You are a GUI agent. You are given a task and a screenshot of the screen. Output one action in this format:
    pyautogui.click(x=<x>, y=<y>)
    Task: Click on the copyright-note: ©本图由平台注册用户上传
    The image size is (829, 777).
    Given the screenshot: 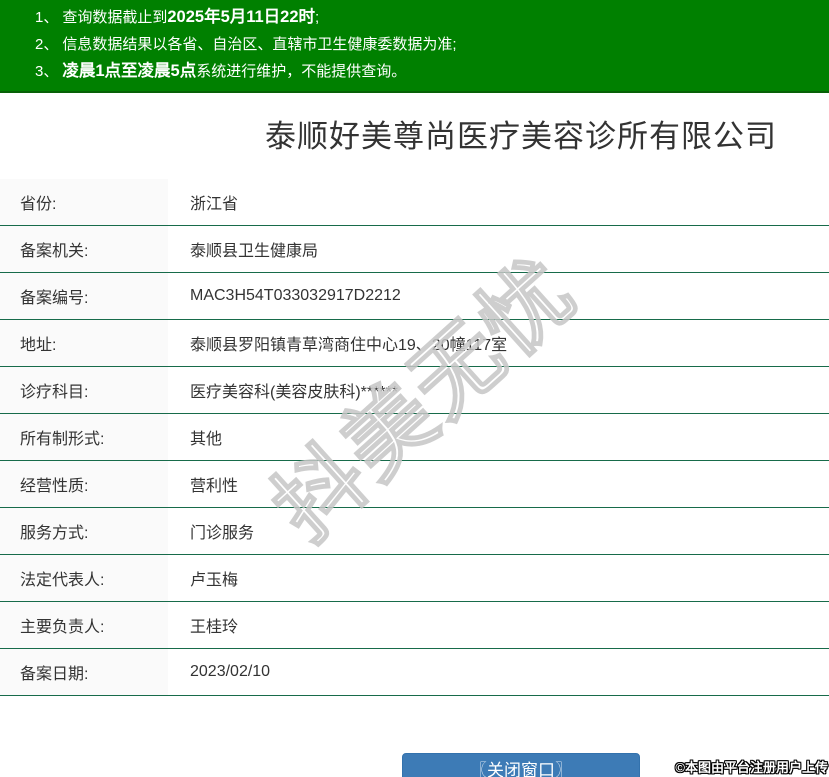 What is the action you would take?
    pyautogui.click(x=751, y=767)
    